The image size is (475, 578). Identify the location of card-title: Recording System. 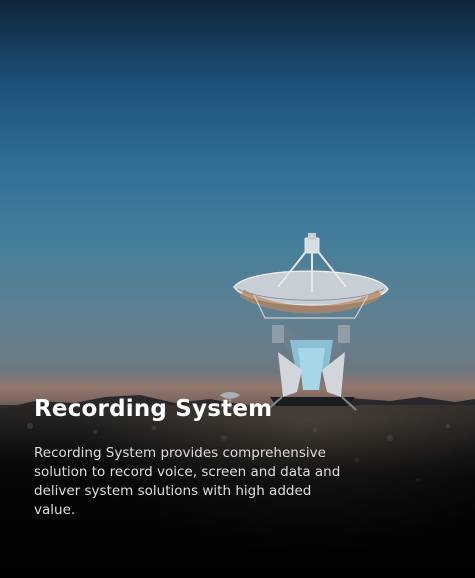
(153, 409).